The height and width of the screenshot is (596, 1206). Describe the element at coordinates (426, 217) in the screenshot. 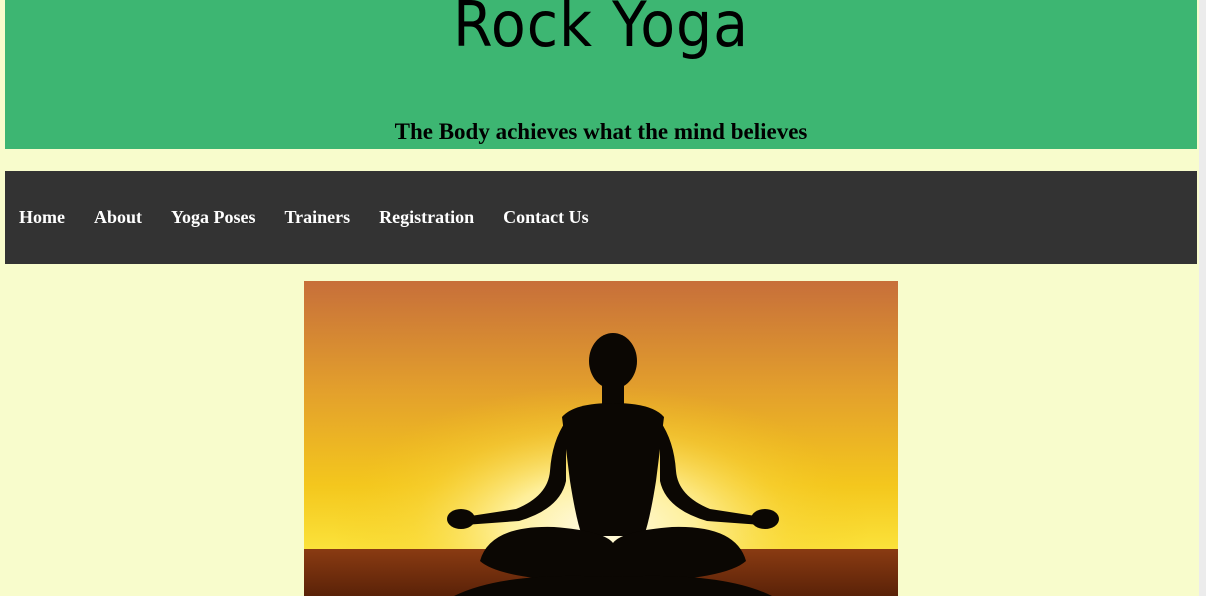

I see `nav-item-registration: Registration` at that location.